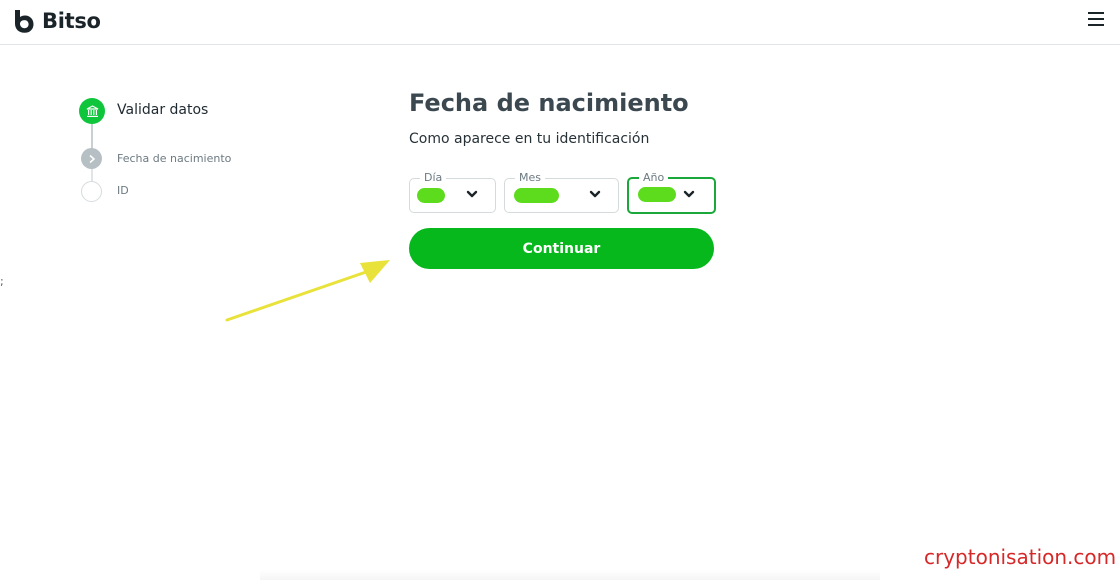 This screenshot has width=1120, height=580. I want to click on step-label-validar-datos: Validar datos, so click(163, 110).